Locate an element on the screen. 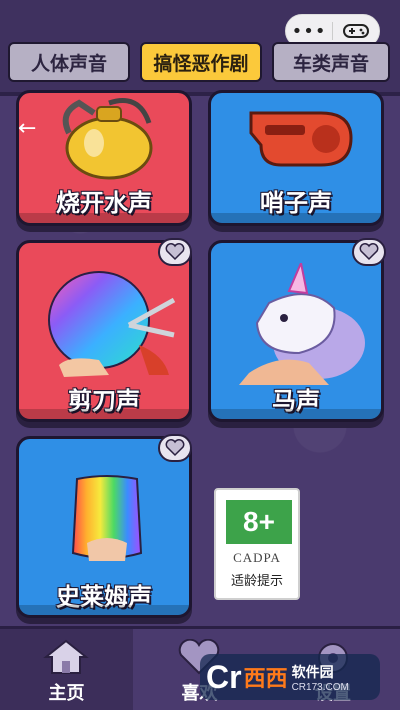  sound-card-horse: 马声 is located at coordinates (296, 331).